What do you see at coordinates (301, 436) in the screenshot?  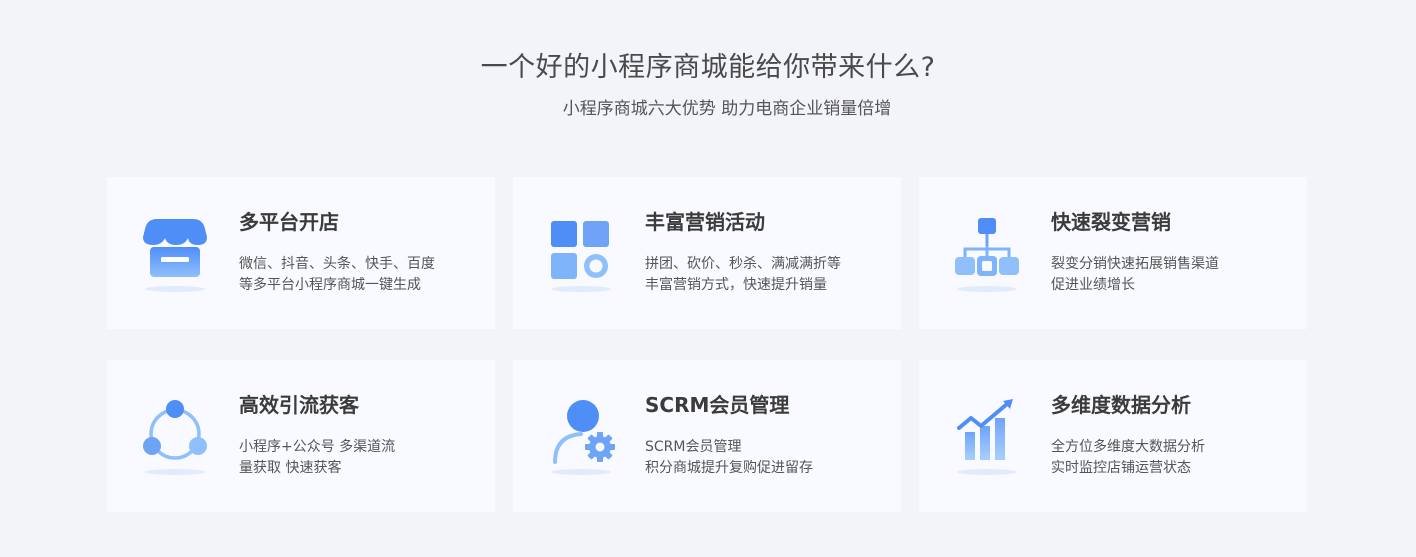 I see `feature-card-traffic: 高效引流获客 小程序+公众号 多渠道流 量获取 快速获客` at bounding box center [301, 436].